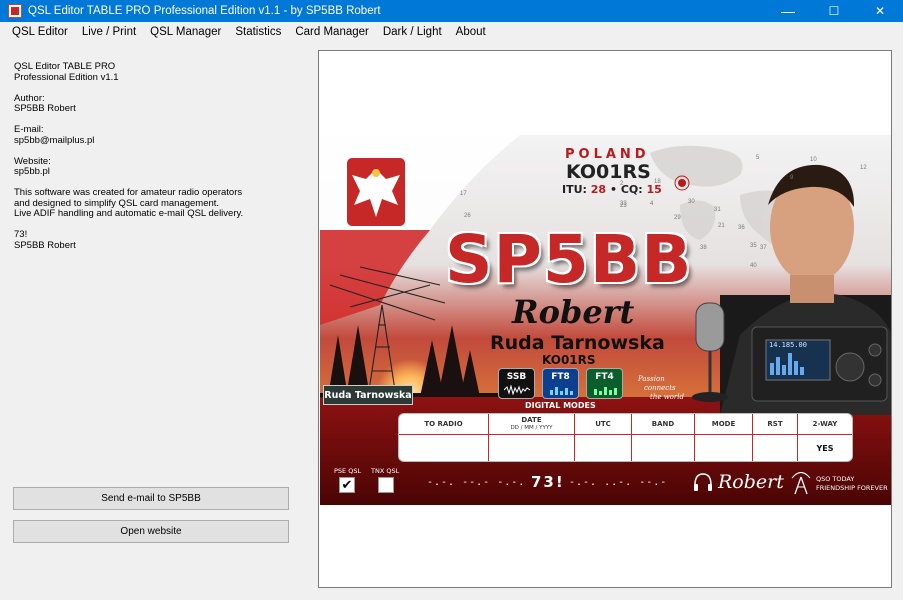 This screenshot has height=600, width=903. Describe the element at coordinates (548, 482) in the screenshot. I see `card-73: 73!` at that location.